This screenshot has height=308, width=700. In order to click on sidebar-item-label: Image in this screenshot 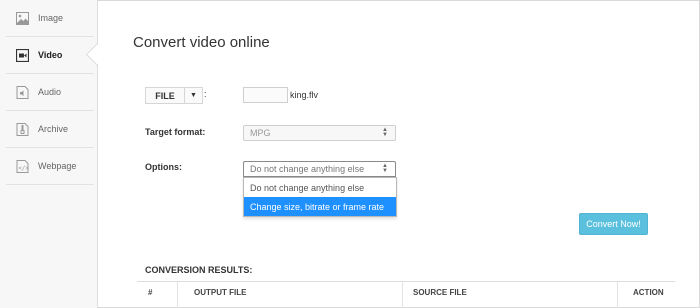, I will do `click(51, 18)`.